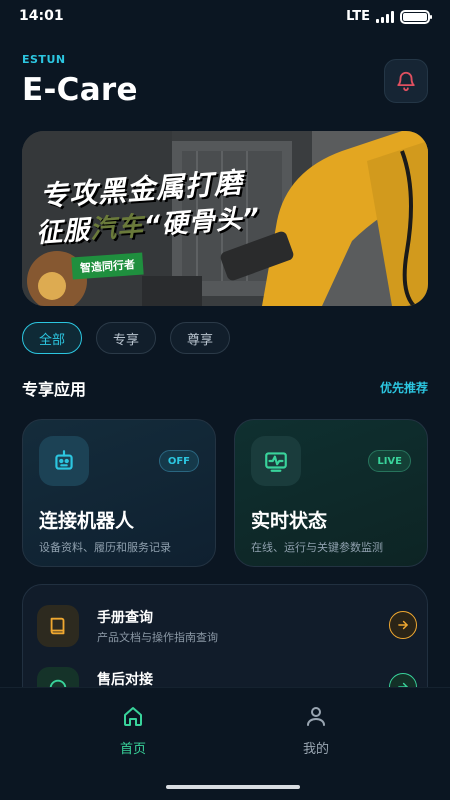 The image size is (450, 800). What do you see at coordinates (389, 461) in the screenshot?
I see `status-badge: LIVE` at bounding box center [389, 461].